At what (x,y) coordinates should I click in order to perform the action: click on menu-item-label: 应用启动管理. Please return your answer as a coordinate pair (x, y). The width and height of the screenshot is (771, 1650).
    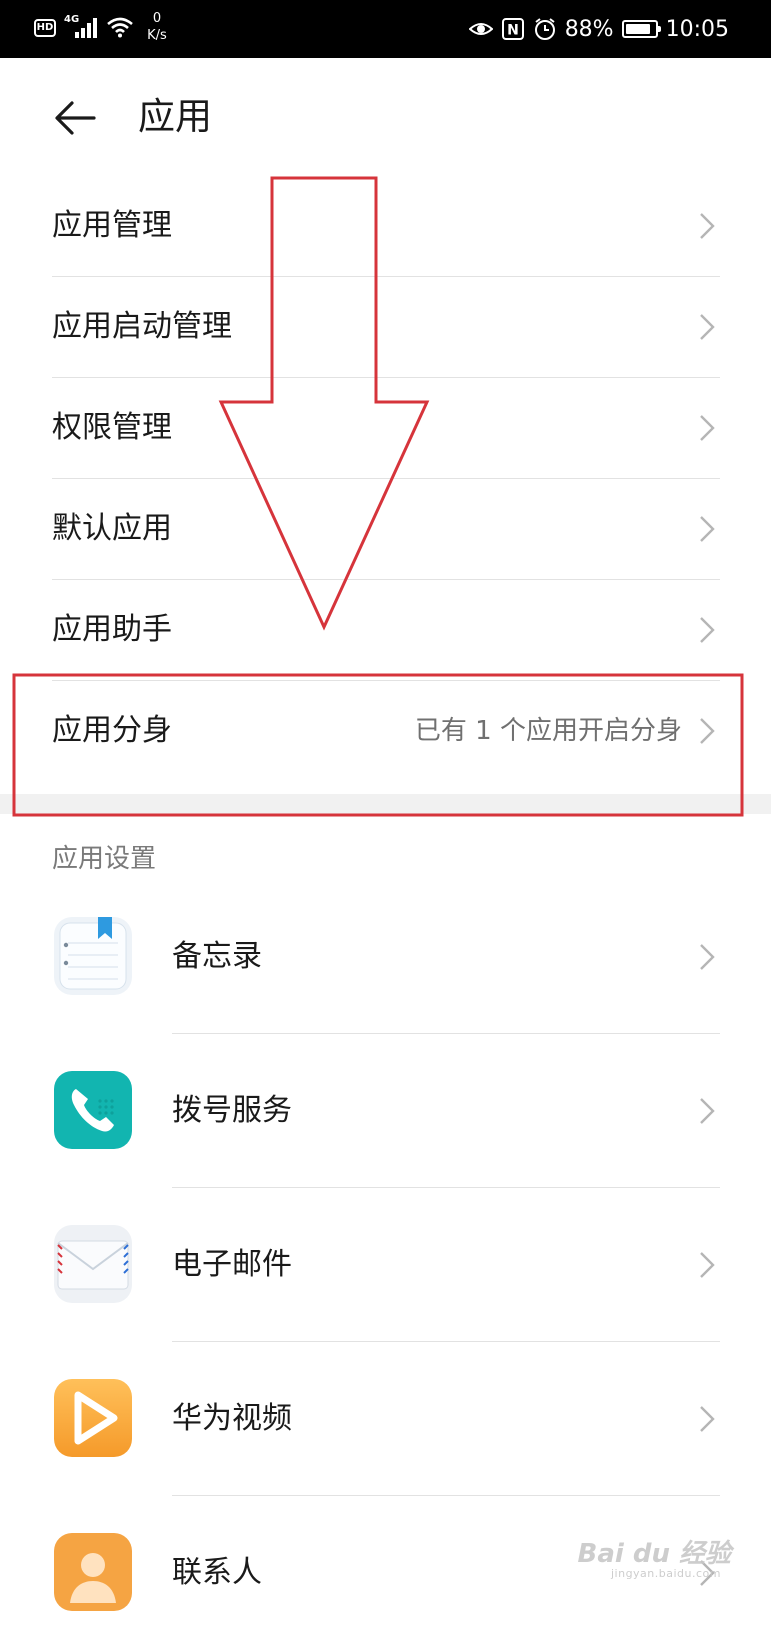
    Looking at the image, I should click on (142, 326).